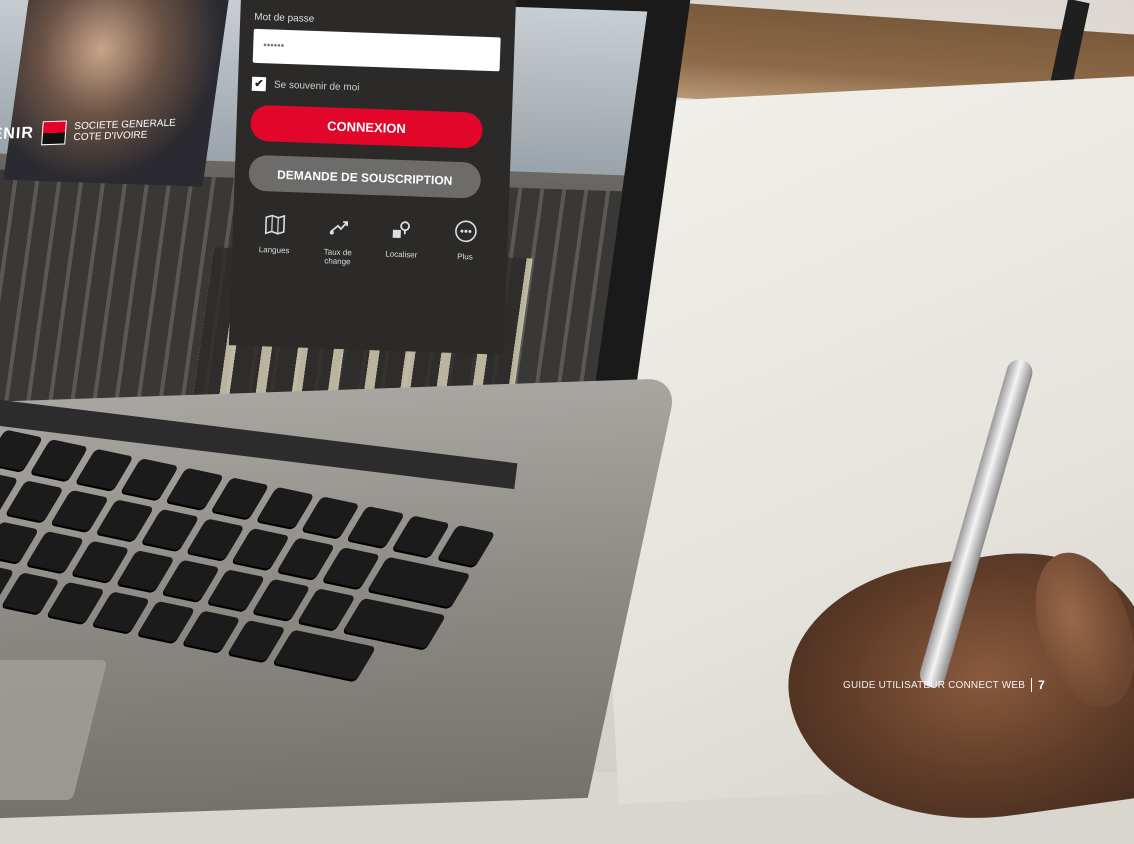 The image size is (1134, 844). I want to click on subscribe-button: DEMANDE DE SOUSCRIPTION, so click(365, 176).